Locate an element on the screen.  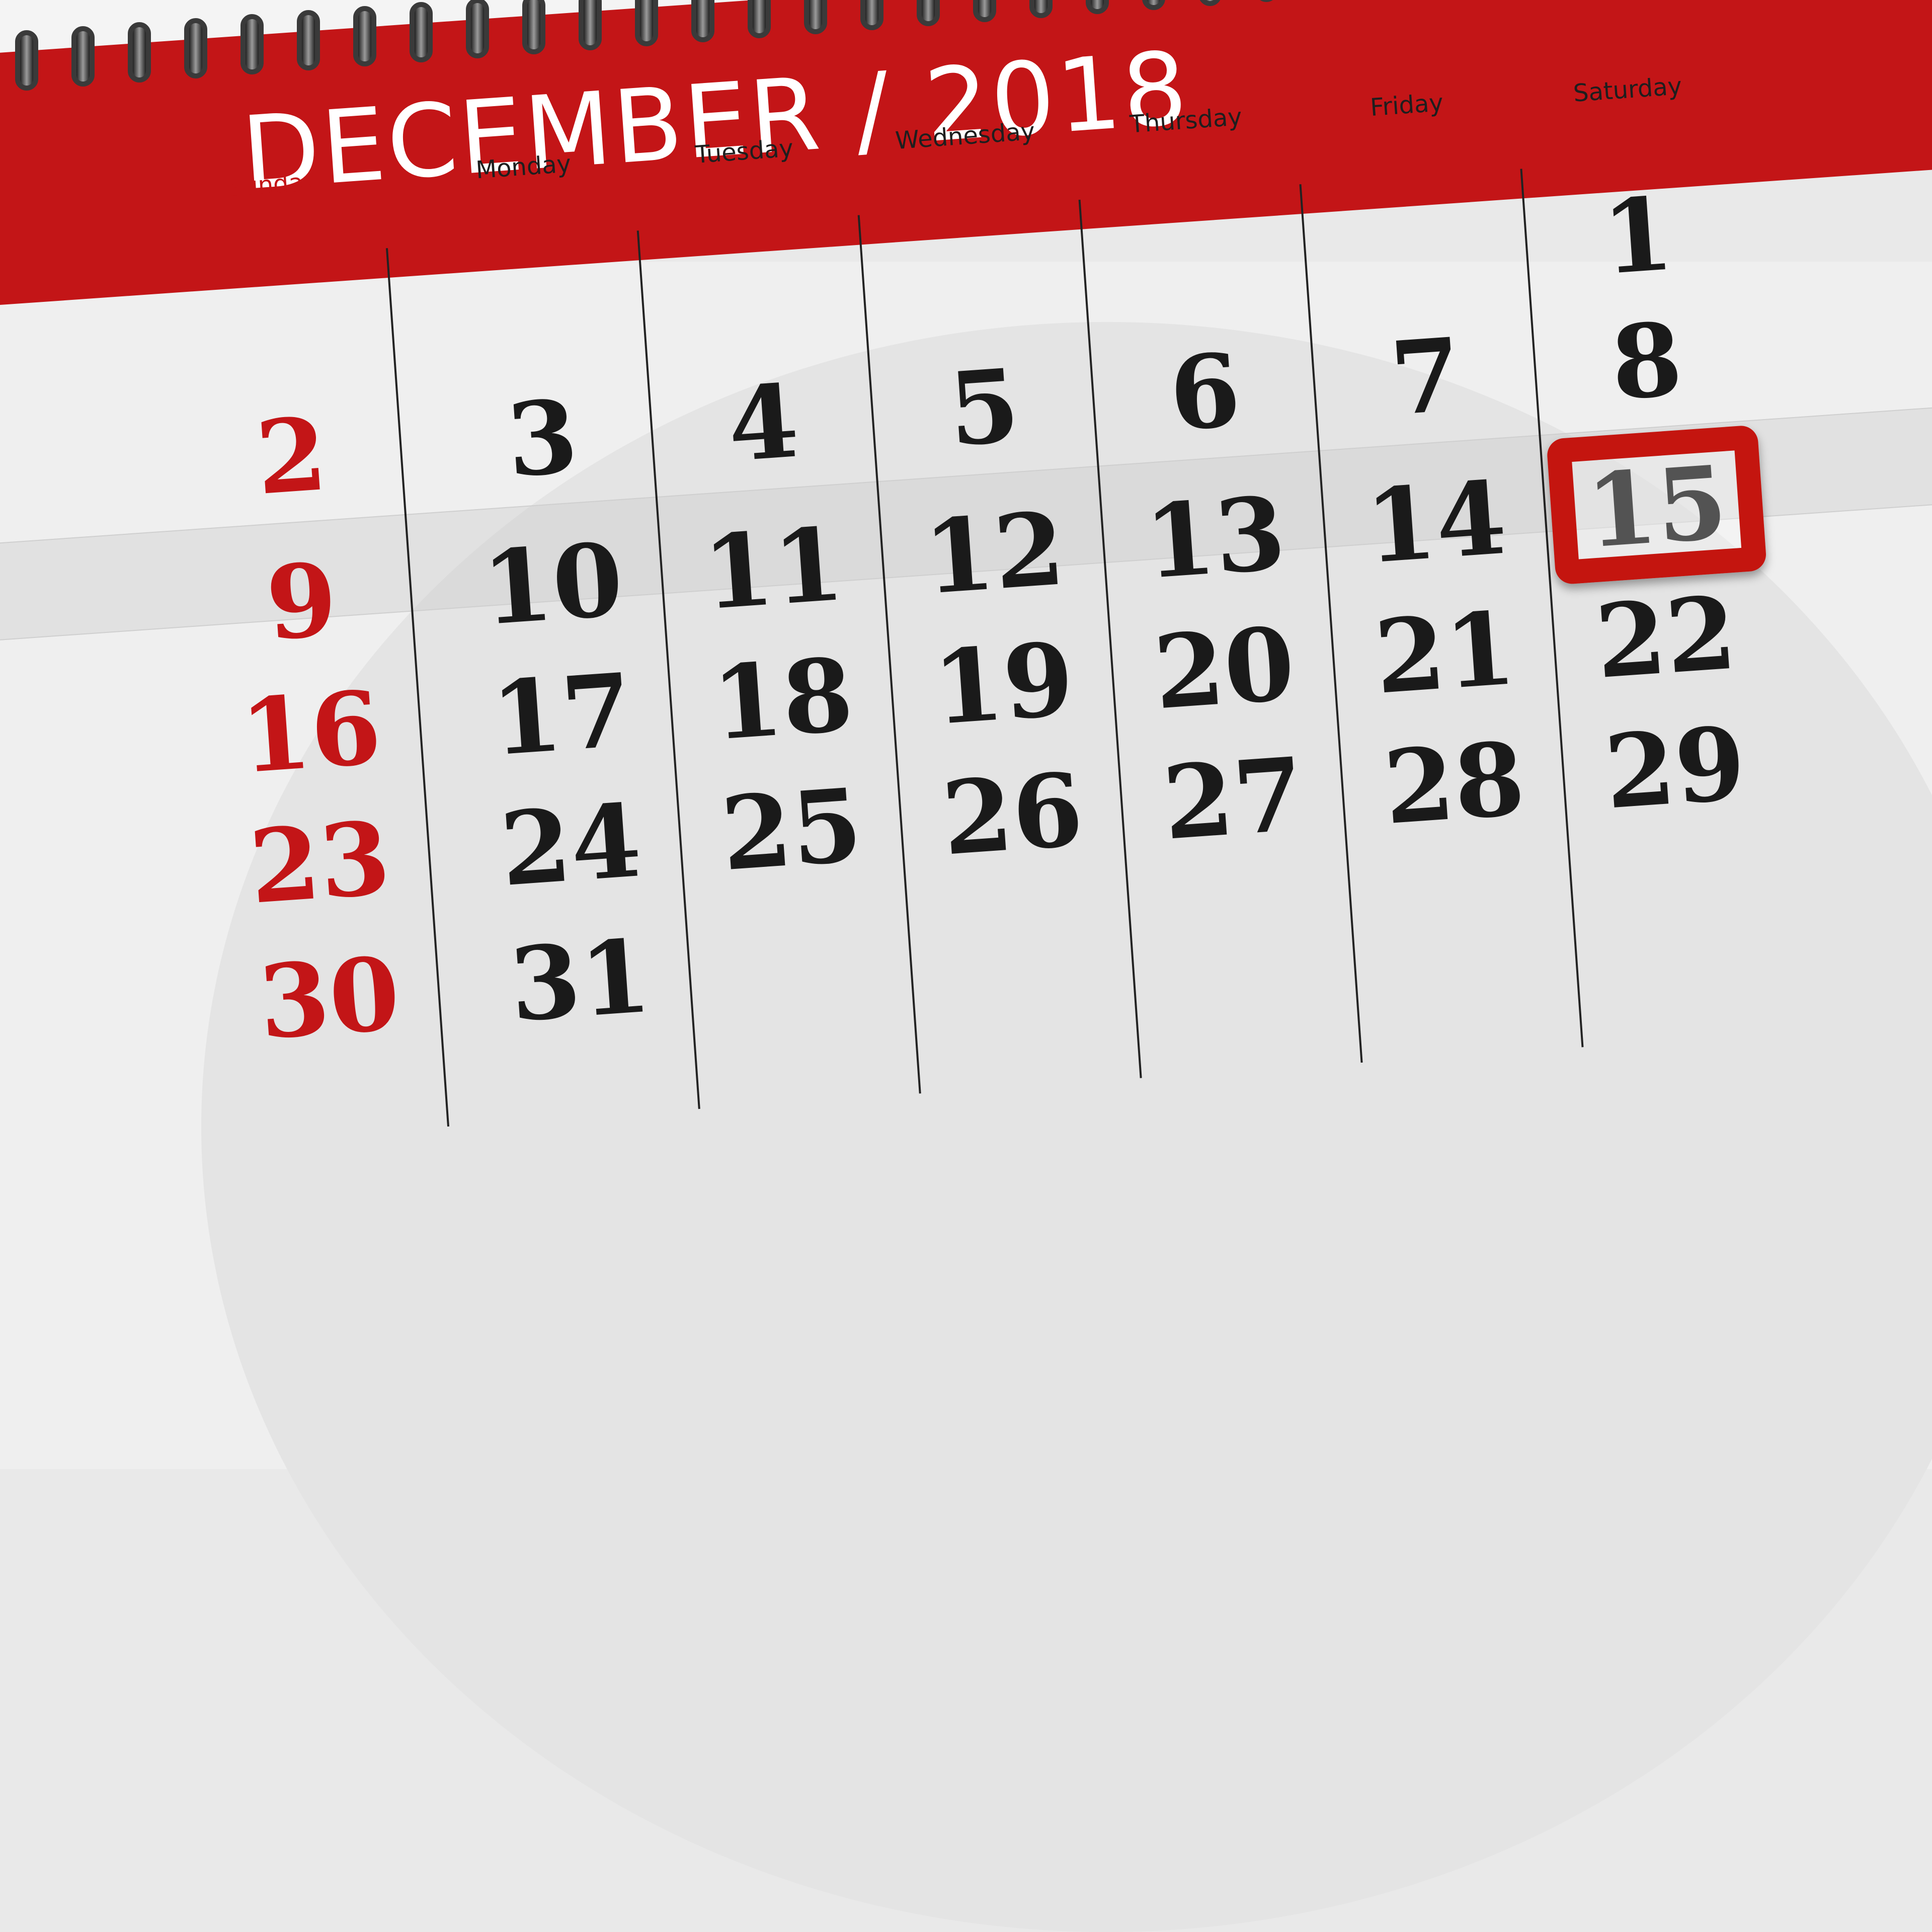
date-cell: 20 is located at coordinates (1224, 669).